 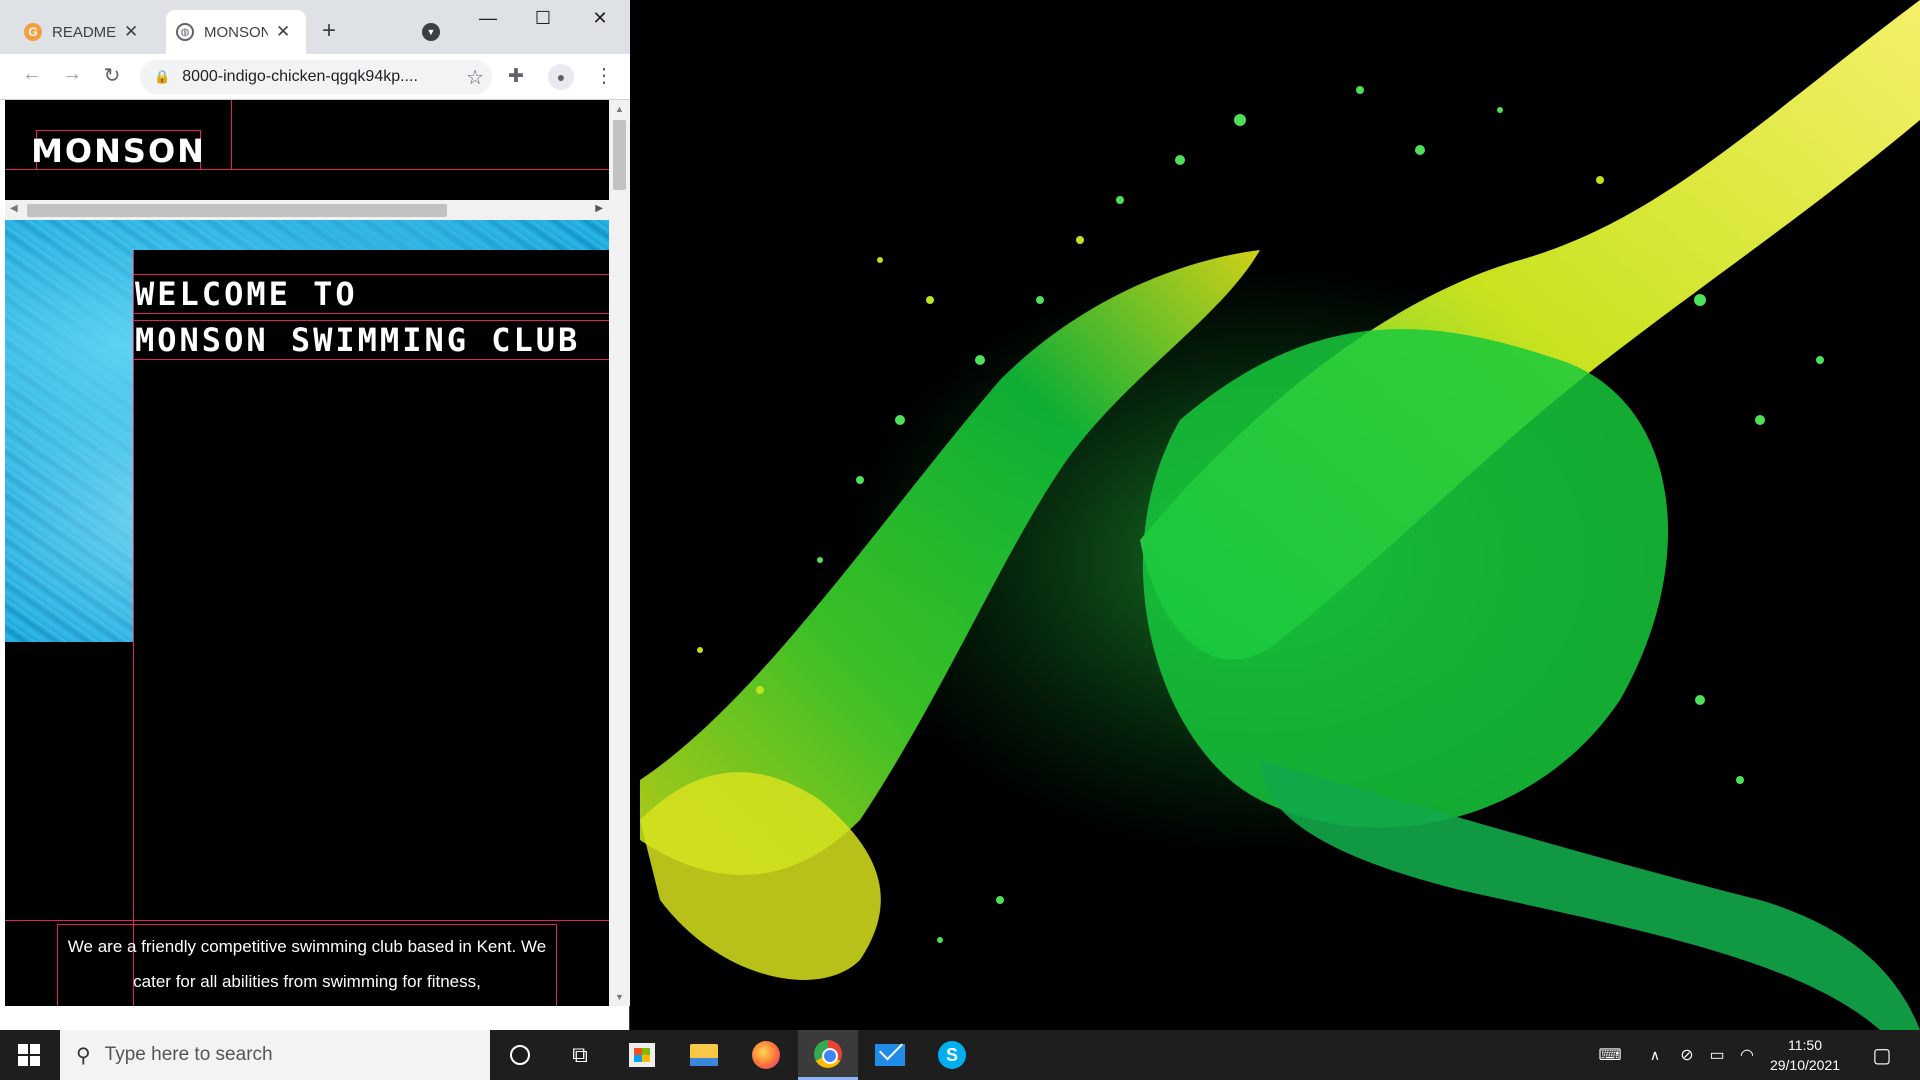 I want to click on microsoft-store-icon, so click(x=642, y=1055).